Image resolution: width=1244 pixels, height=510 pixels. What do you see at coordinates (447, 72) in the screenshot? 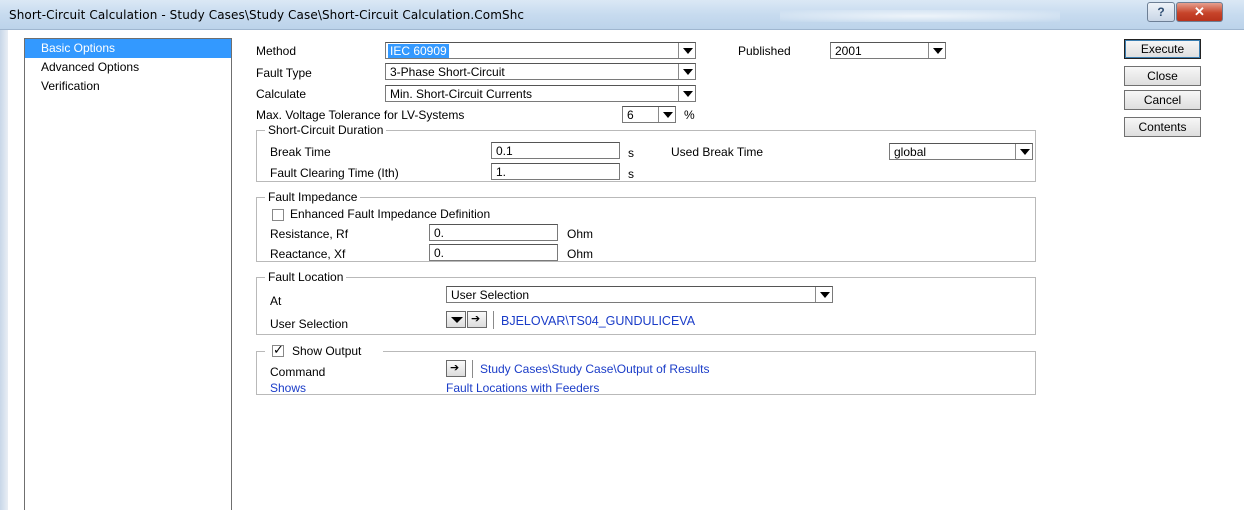
I see `fault-type-value: 3-Phase Short-Circuit` at bounding box center [447, 72].